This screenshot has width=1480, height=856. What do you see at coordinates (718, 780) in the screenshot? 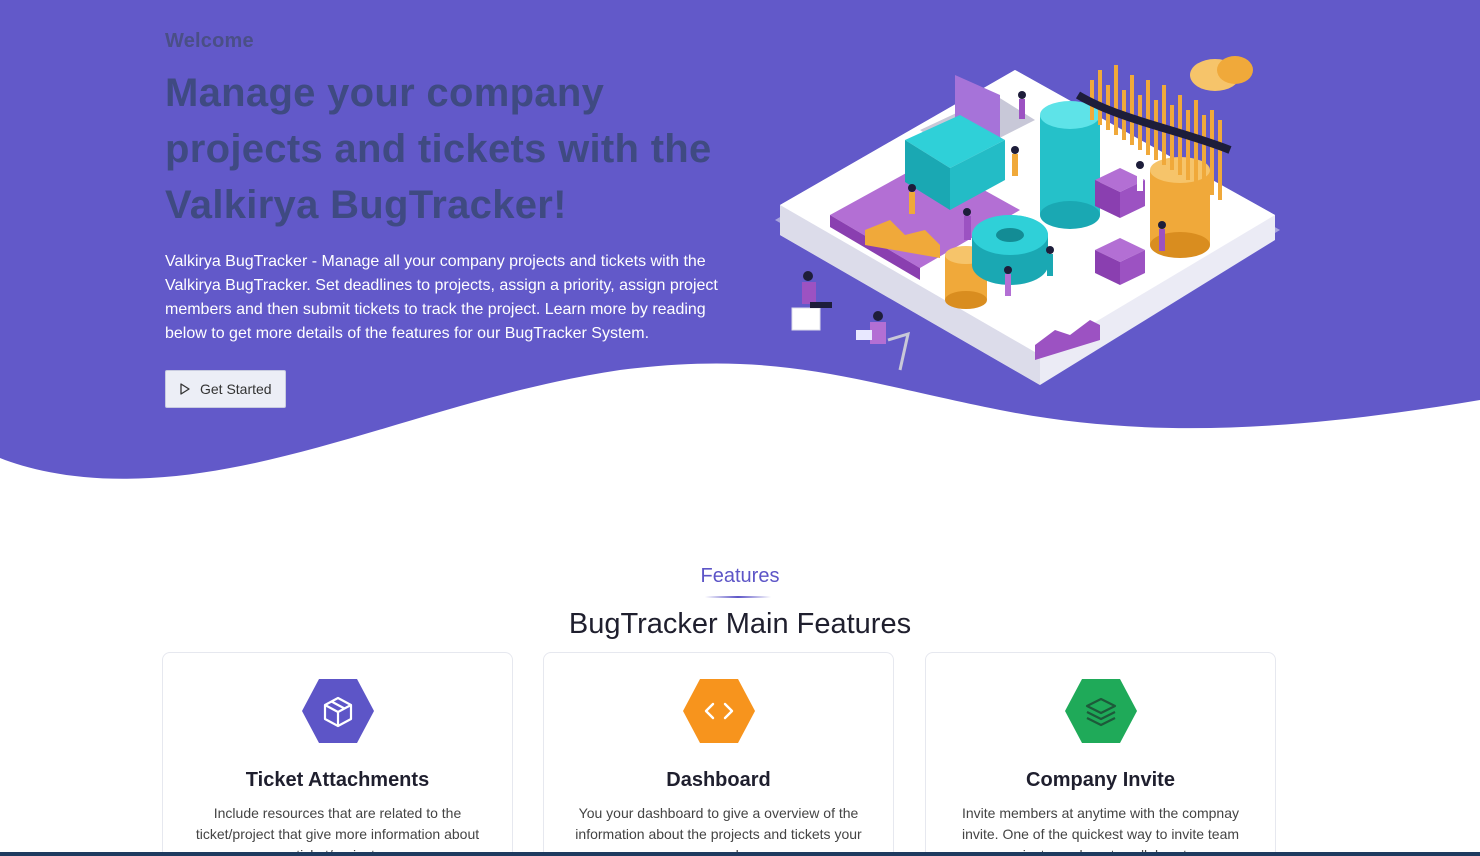
I see `feature-card-title: Dashboard` at bounding box center [718, 780].